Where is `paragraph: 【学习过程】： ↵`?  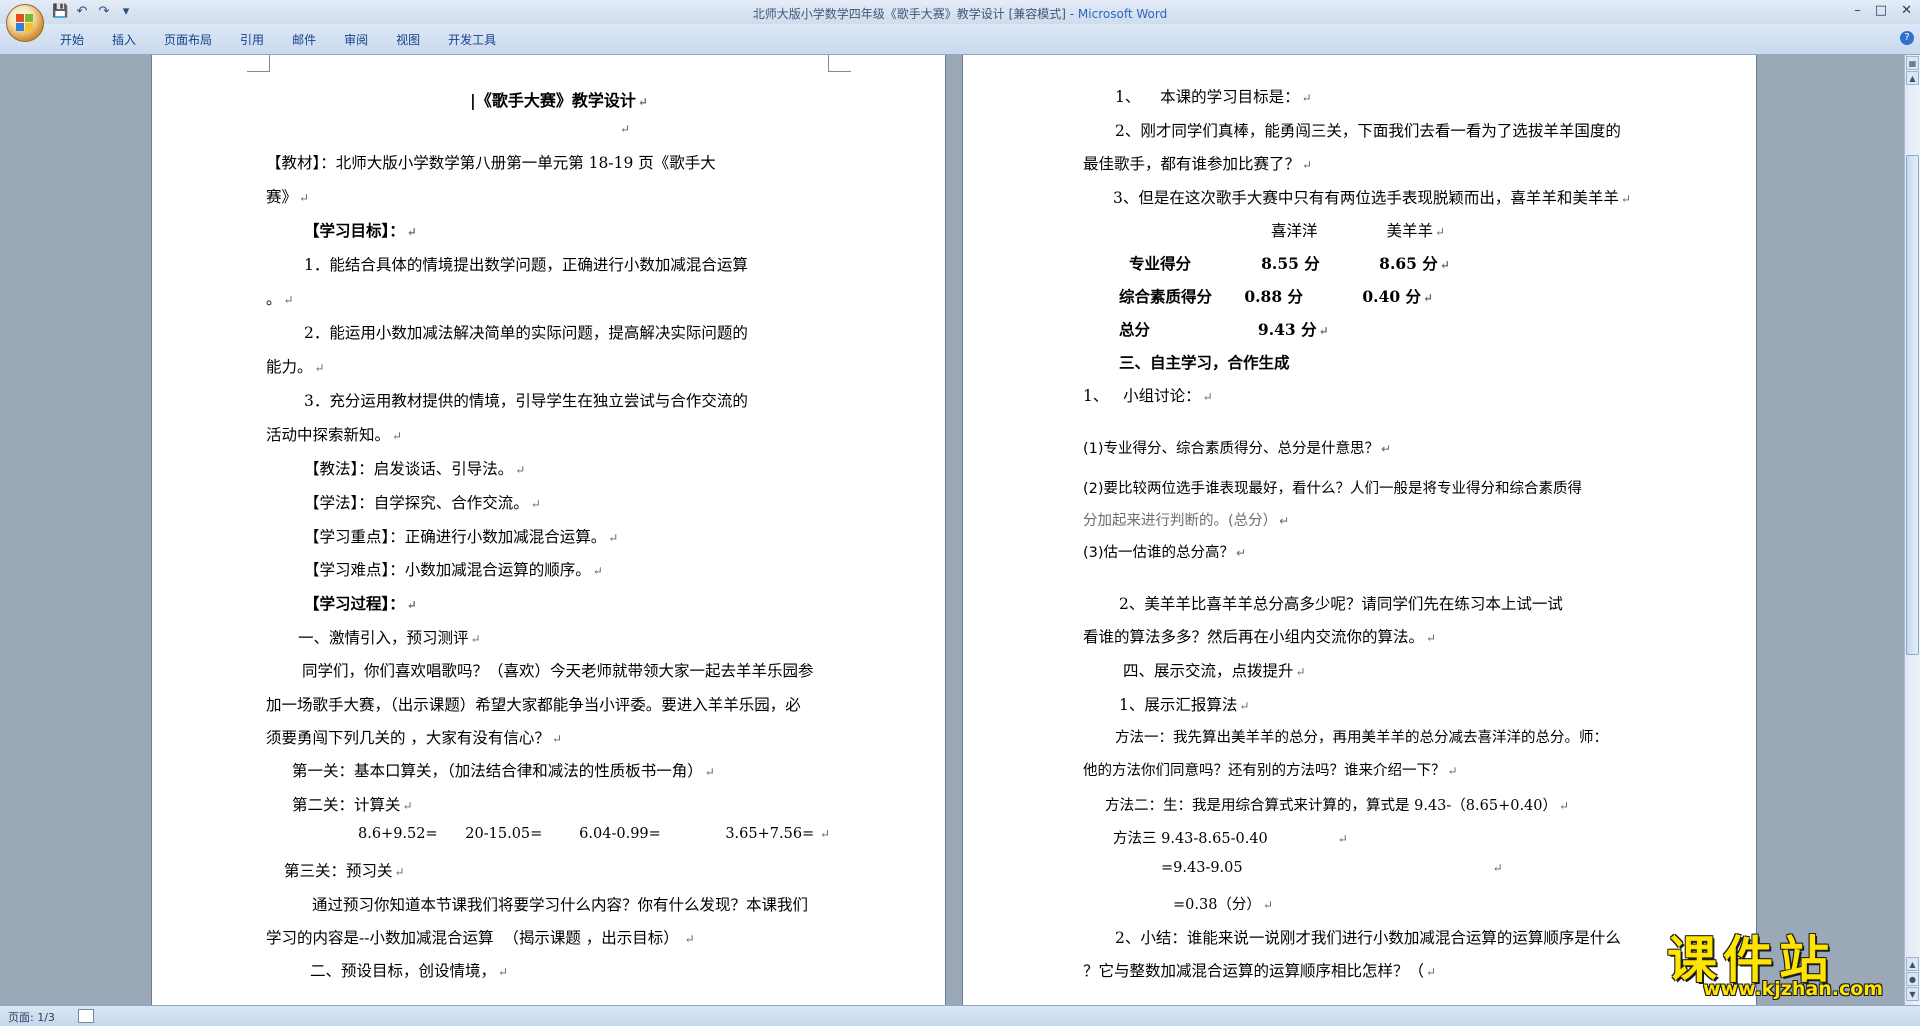
paragraph: 【学习过程】： ↵ is located at coordinates (360, 603).